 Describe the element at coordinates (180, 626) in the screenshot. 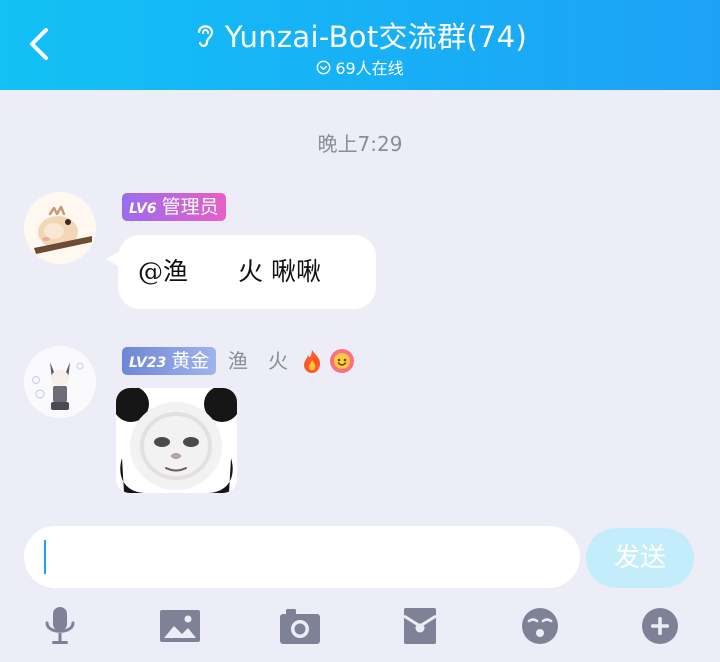

I see `image-icon` at that location.